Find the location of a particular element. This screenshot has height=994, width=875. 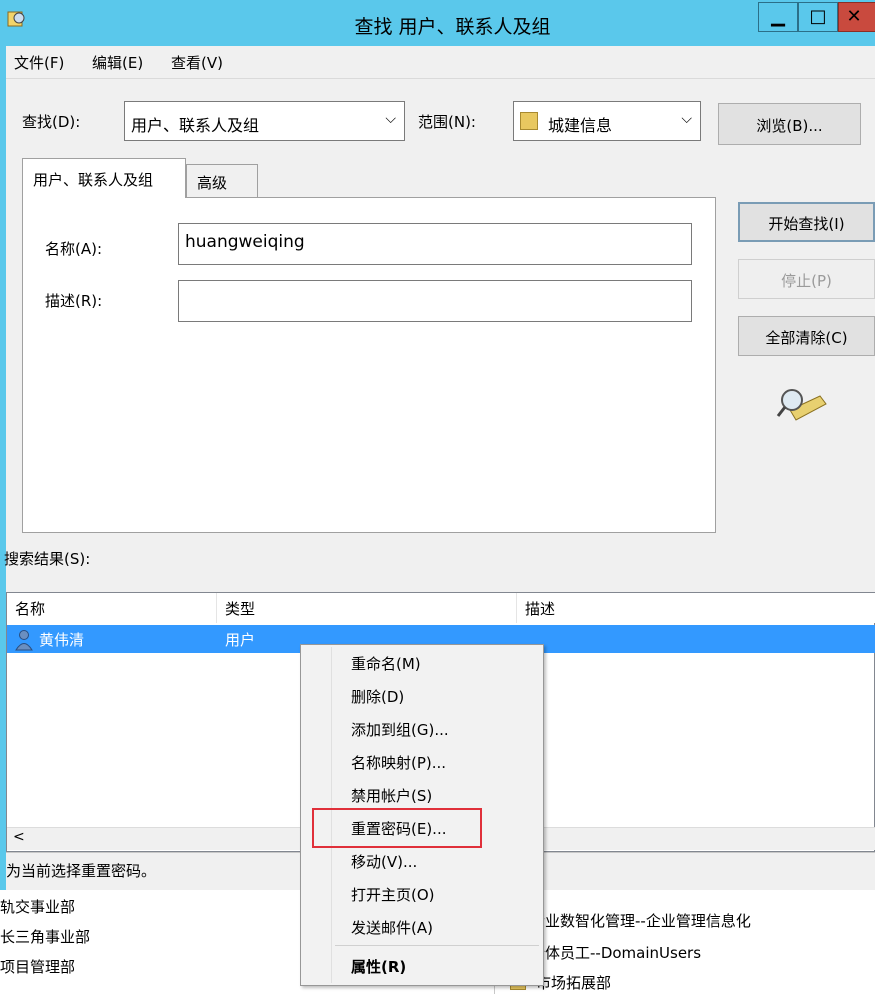

tab-advanced: 高级 is located at coordinates (222, 181).